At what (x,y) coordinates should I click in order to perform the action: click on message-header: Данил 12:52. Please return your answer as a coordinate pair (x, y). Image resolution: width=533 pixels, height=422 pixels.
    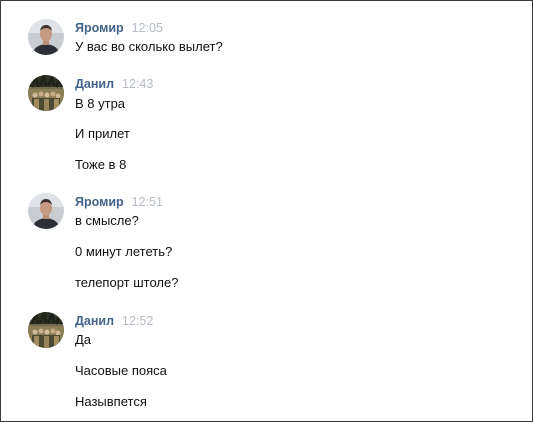
    Looking at the image, I should click on (114, 321).